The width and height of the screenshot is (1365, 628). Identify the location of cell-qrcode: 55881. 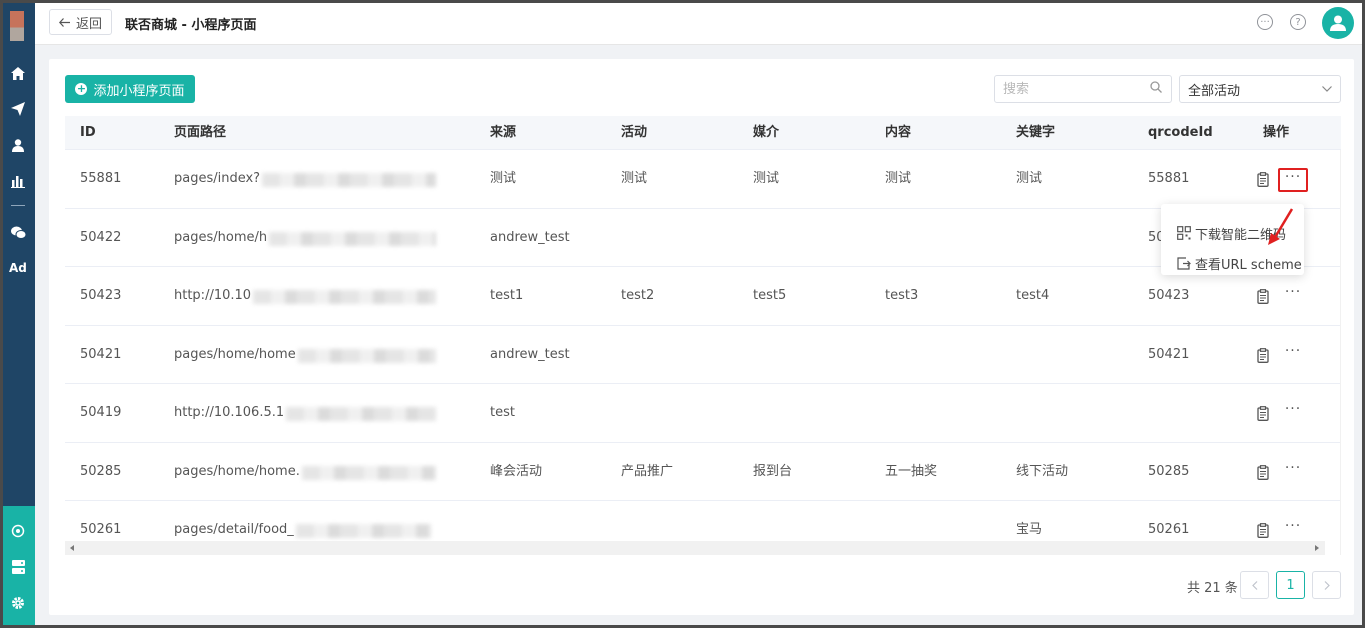
(1169, 178).